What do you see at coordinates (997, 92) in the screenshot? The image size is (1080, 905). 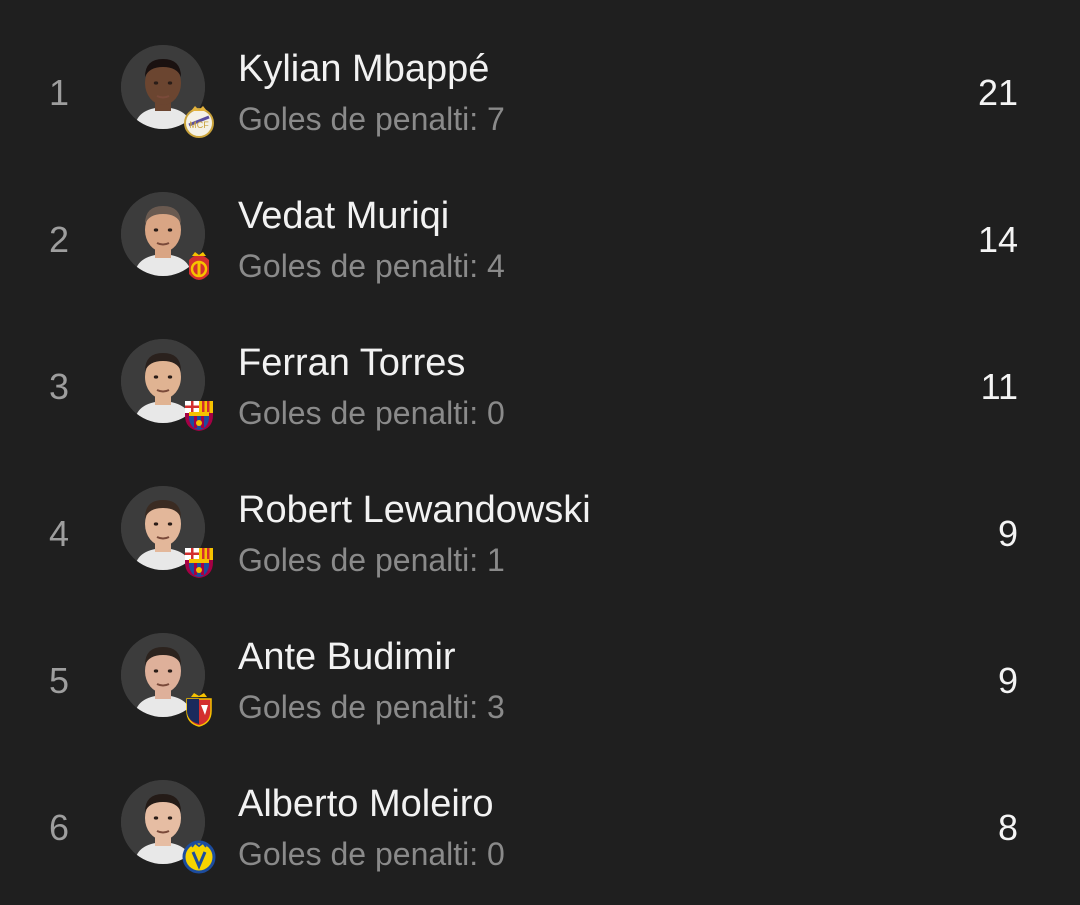 I see `goals-count: 21` at bounding box center [997, 92].